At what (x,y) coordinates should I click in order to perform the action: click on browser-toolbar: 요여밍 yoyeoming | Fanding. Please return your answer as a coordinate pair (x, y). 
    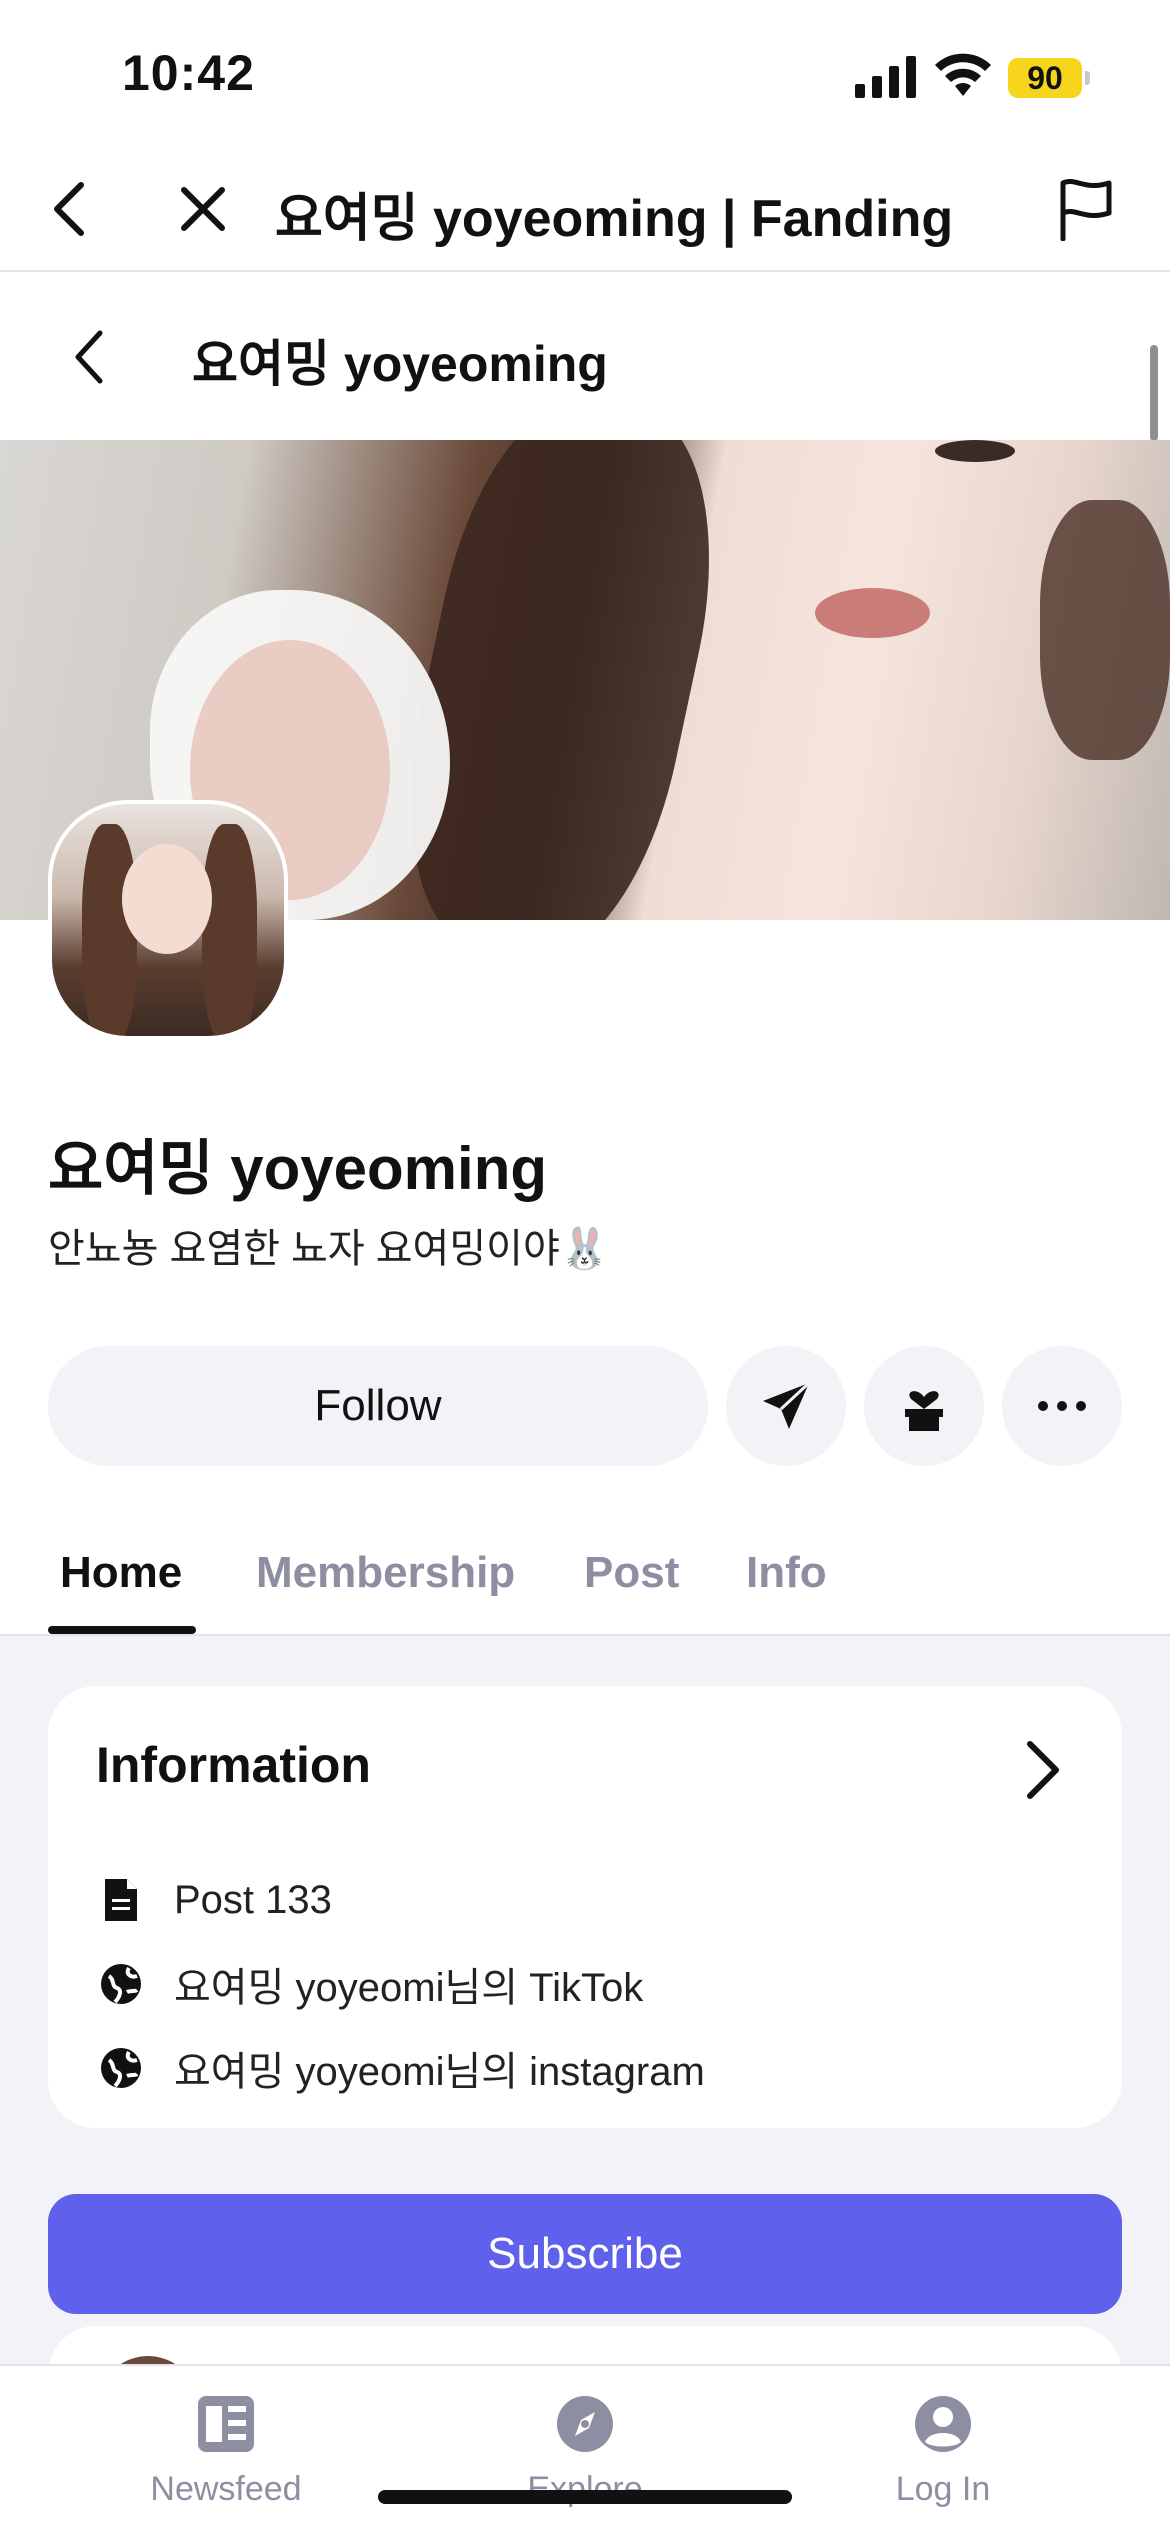
    Looking at the image, I should click on (585, 211).